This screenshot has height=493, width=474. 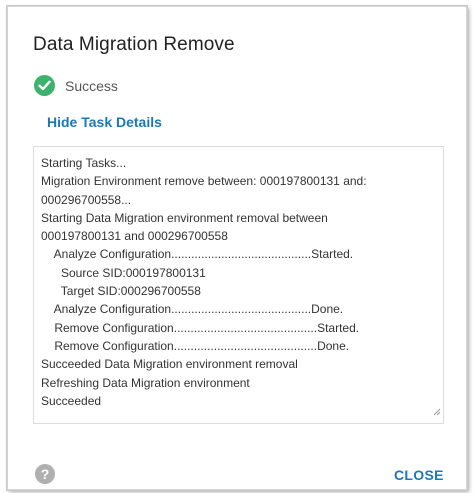 What do you see at coordinates (44, 85) in the screenshot?
I see `check-circle-icon` at bounding box center [44, 85].